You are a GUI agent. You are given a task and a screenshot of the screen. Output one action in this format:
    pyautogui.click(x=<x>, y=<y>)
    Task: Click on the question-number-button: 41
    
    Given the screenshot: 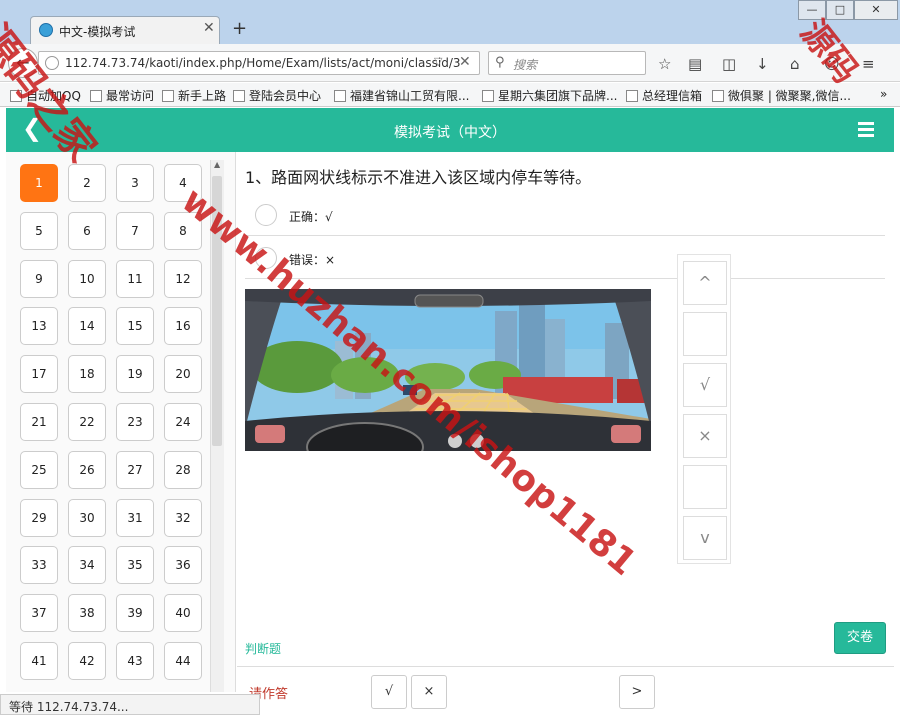 What is the action you would take?
    pyautogui.click(x=39, y=661)
    